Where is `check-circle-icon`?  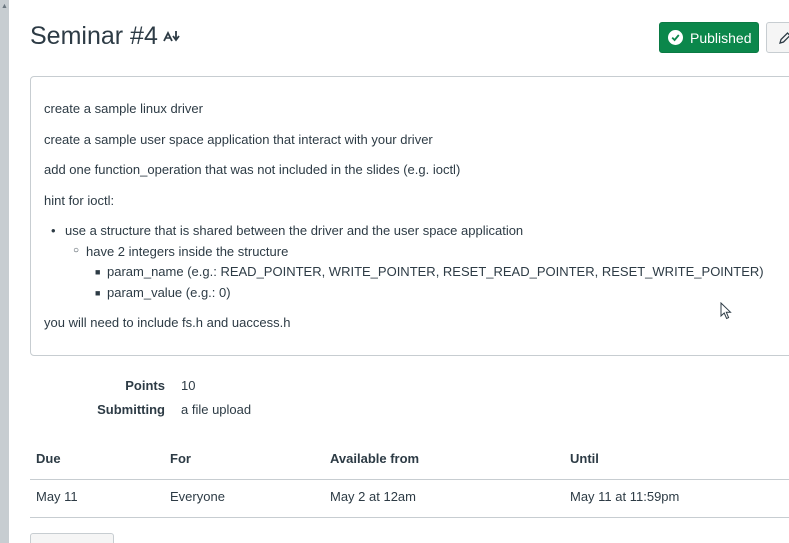 check-circle-icon is located at coordinates (675, 37).